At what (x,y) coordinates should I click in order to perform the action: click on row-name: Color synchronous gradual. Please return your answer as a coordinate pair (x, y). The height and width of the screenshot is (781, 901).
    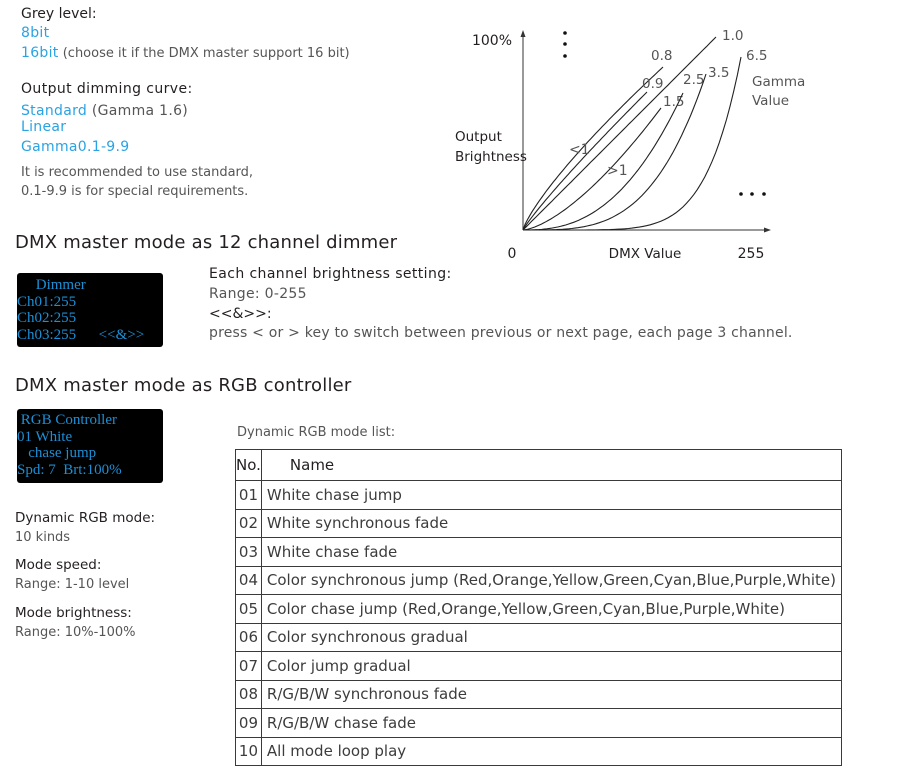
    Looking at the image, I should click on (551, 637).